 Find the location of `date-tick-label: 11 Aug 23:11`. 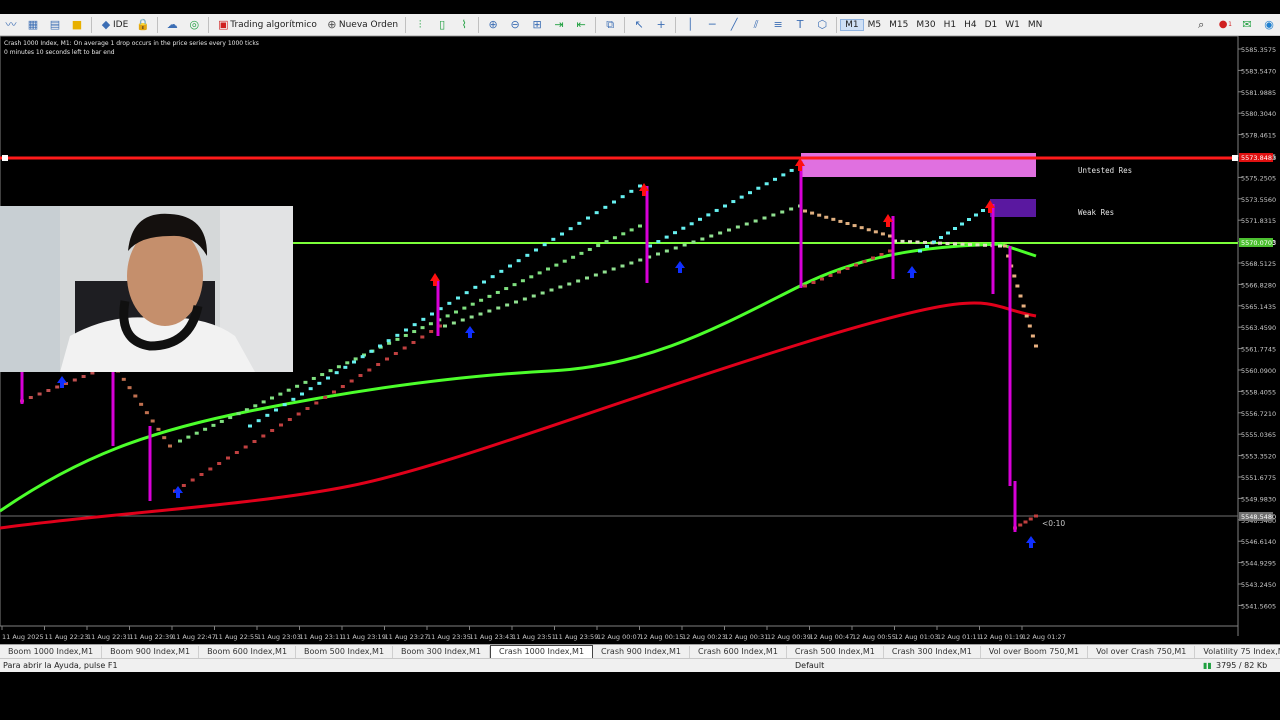

date-tick-label: 11 Aug 23:11 is located at coordinates (322, 637).